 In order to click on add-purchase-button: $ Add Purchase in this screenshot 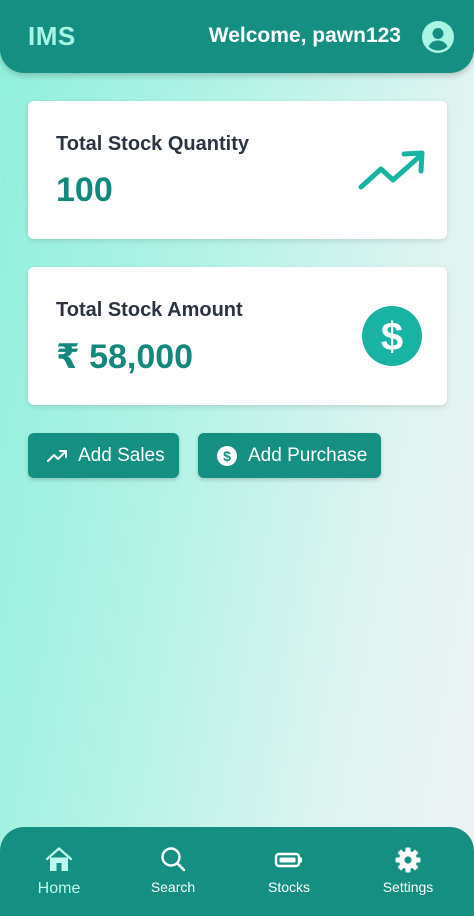, I will do `click(289, 455)`.